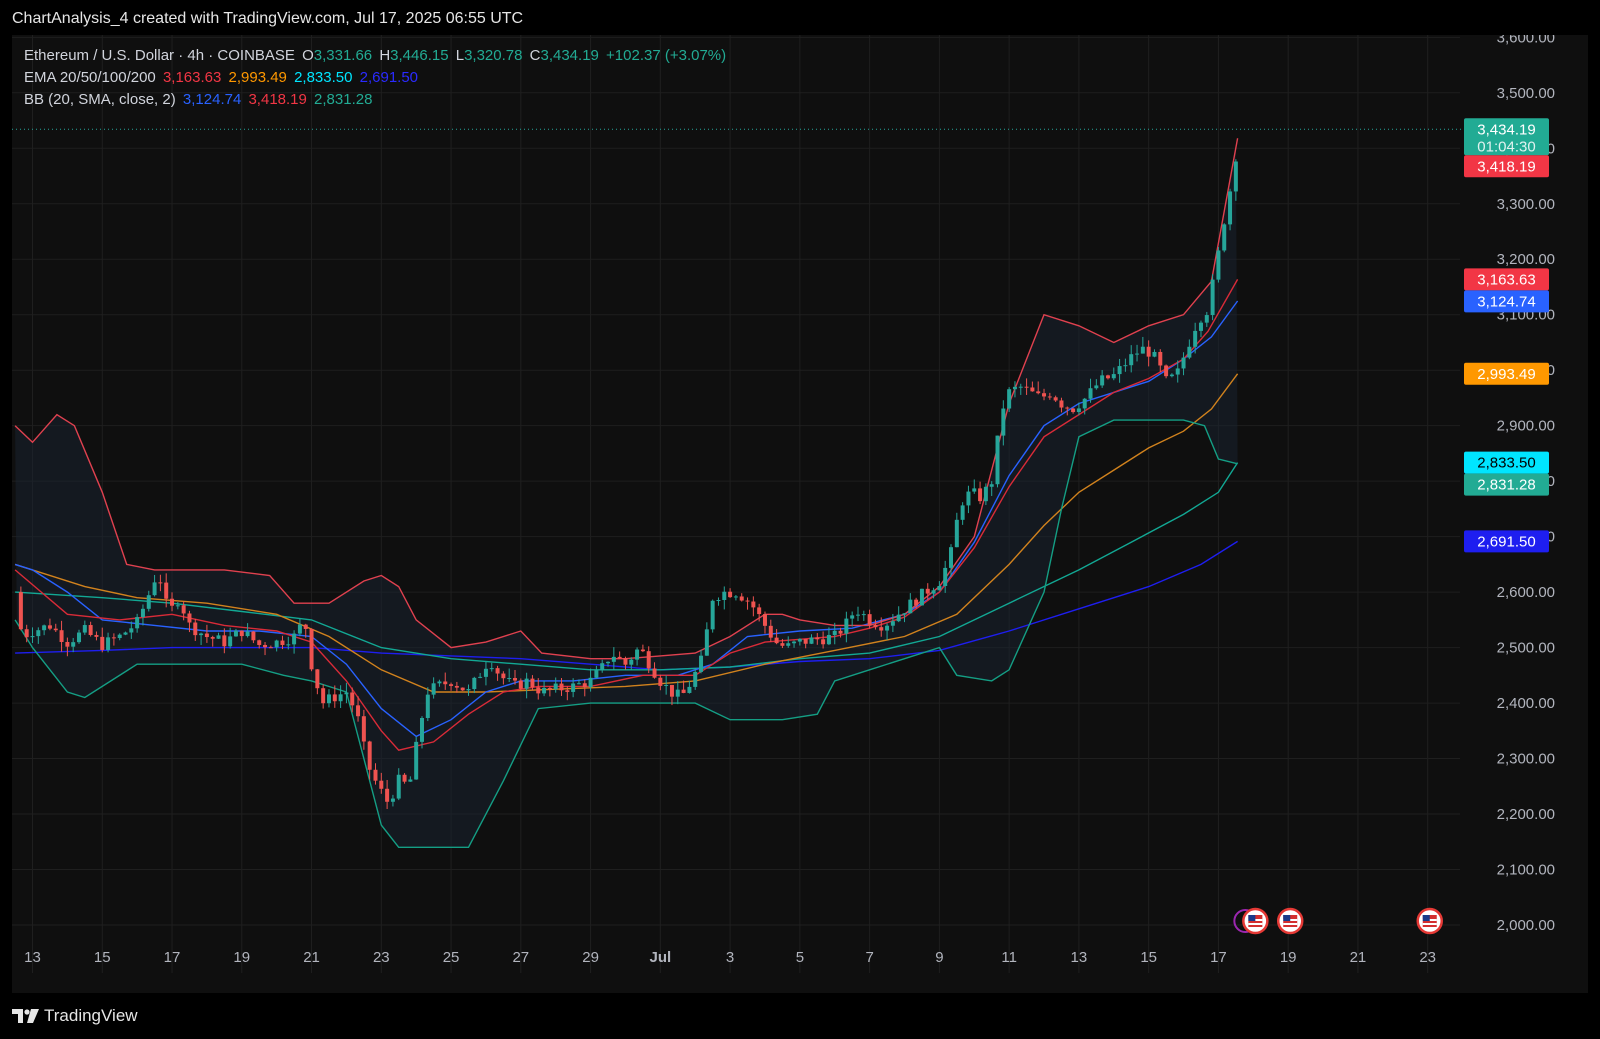 The image size is (1600, 1039). Describe the element at coordinates (1526, 870) in the screenshot. I see `y-axis-tick-label: 2,100.00` at that location.